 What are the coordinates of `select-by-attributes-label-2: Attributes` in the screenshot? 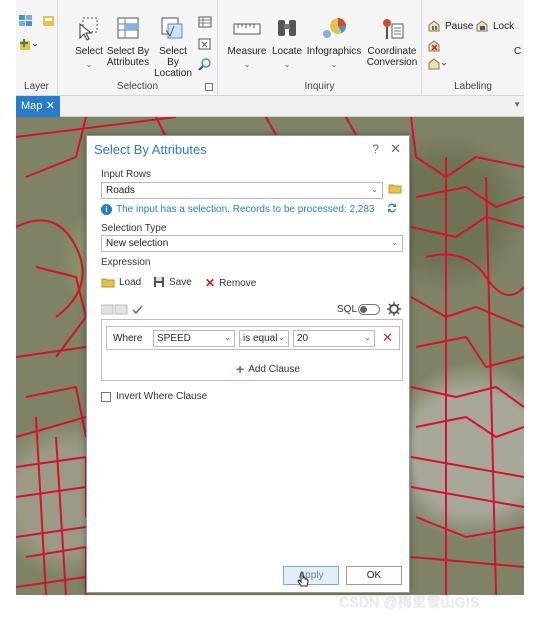 It's located at (128, 62).